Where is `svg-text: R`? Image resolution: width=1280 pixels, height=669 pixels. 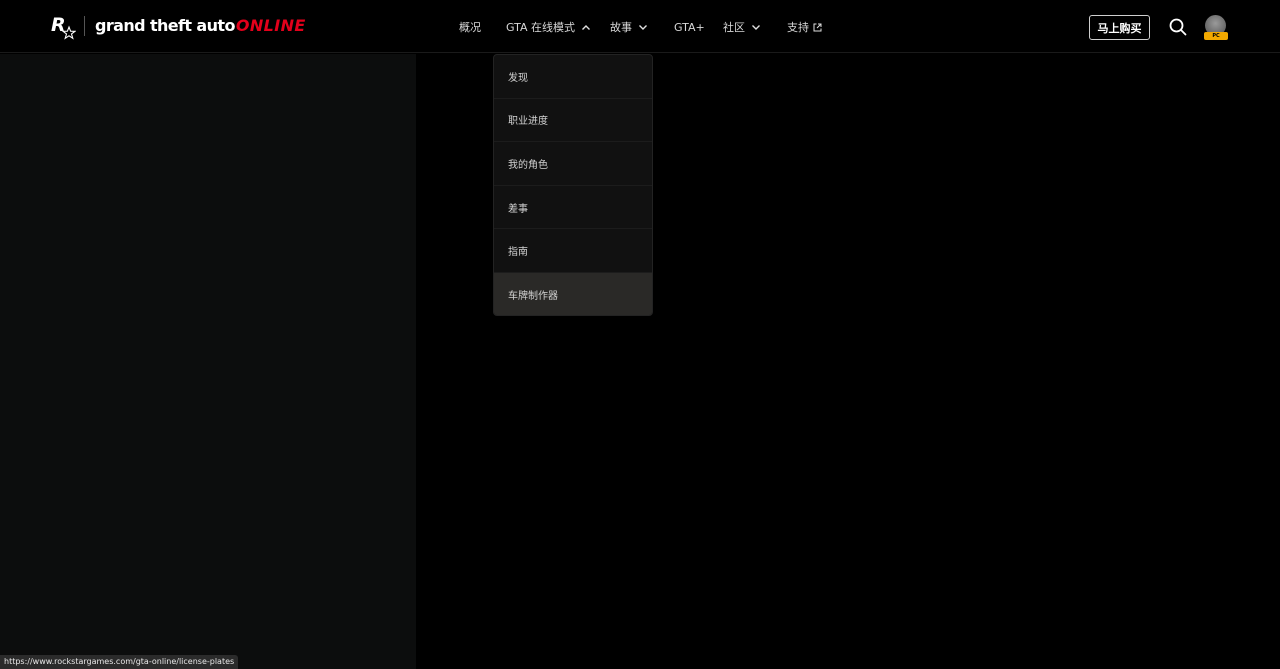
svg-text: R is located at coordinates (58, 25).